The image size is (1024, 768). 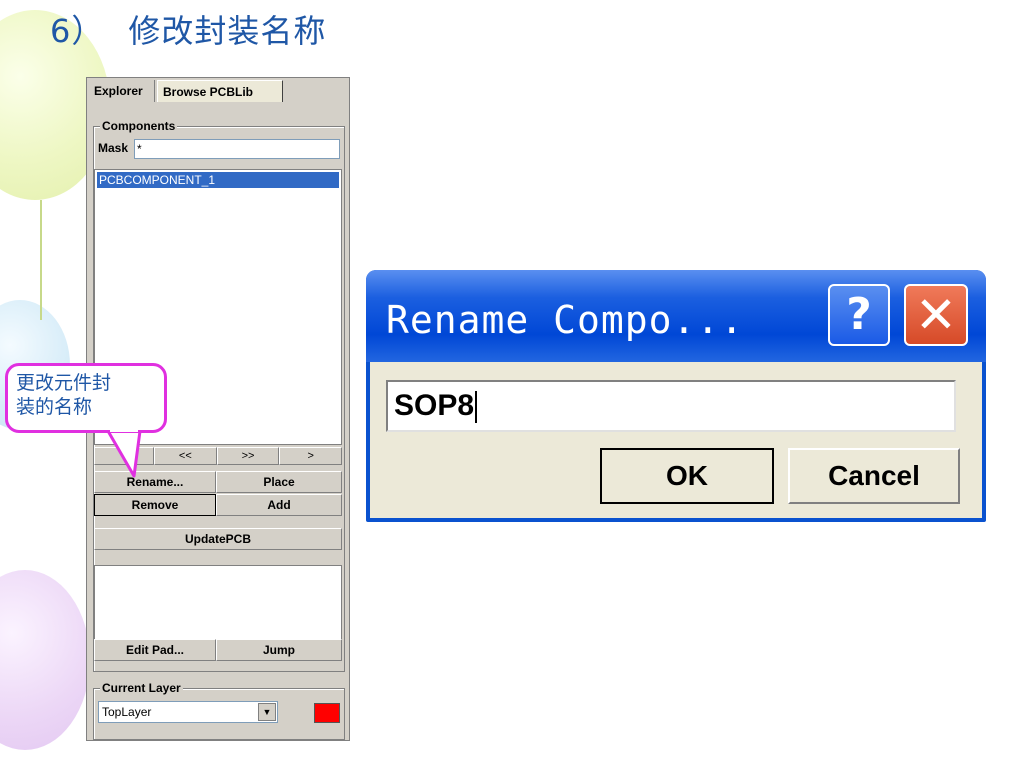 I want to click on panel-tabs: Explorer Browse PCBLib, so click(x=218, y=91).